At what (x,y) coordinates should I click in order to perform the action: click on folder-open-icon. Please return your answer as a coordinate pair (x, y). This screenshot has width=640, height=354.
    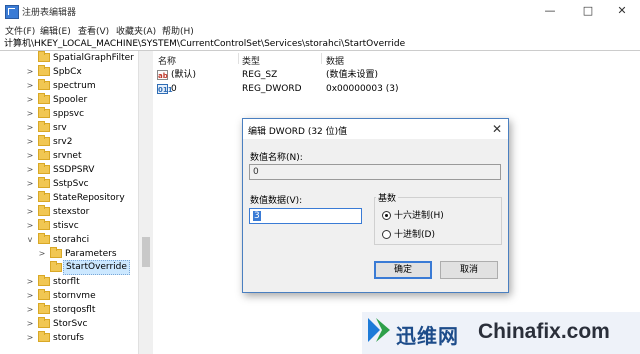
    Looking at the image, I should click on (44, 238).